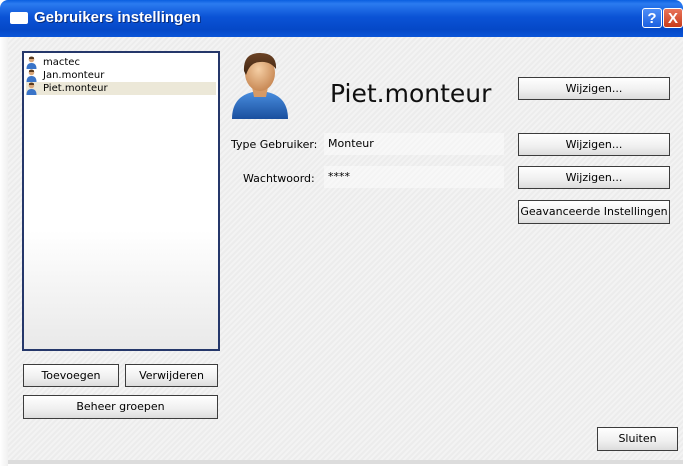  What do you see at coordinates (673, 18) in the screenshot?
I see `close-button: X` at bounding box center [673, 18].